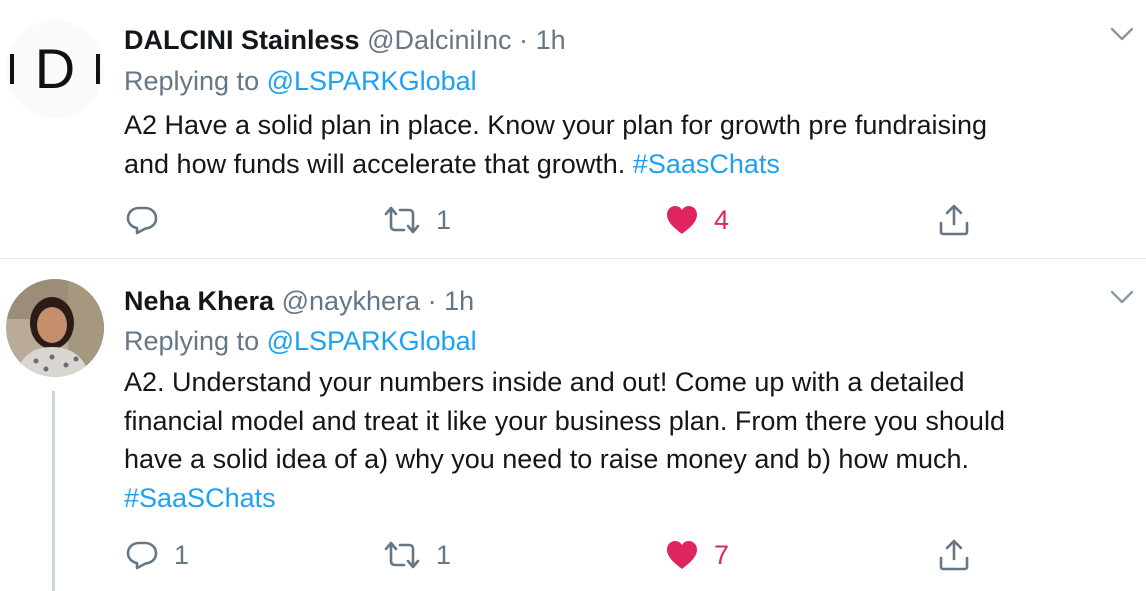 The width and height of the screenshot is (1146, 591). I want to click on display-name: DALCINI Stainless, so click(242, 40).